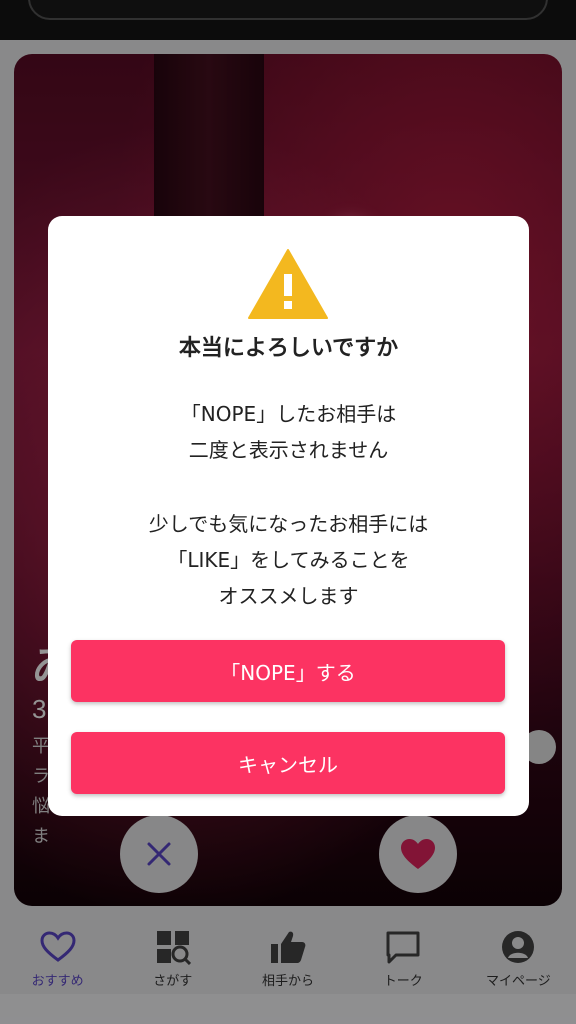 Image resolution: width=576 pixels, height=1024 pixels. I want to click on warning-triangle-icon, so click(288, 284).